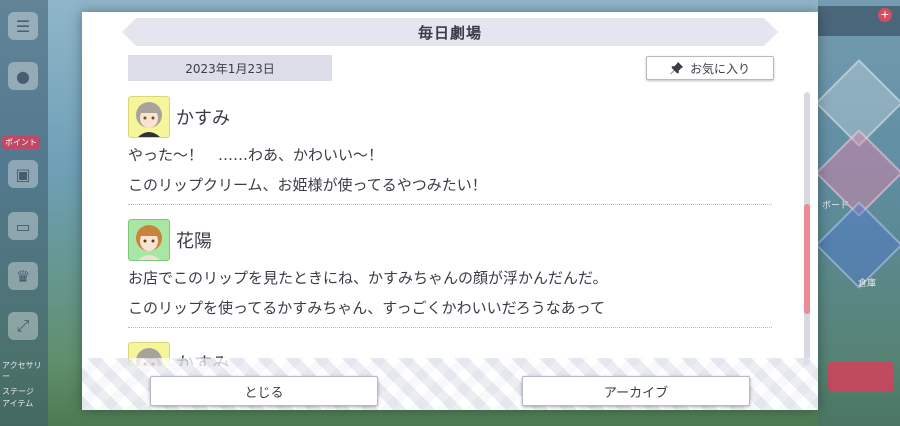  I want to click on bg-label-stage: ステージ, so click(18, 391).